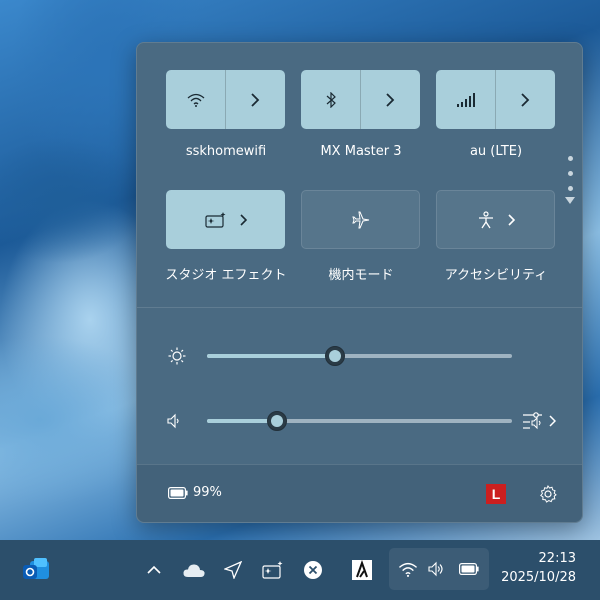 The image size is (600, 600). I want to click on page-indicator, so click(570, 180).